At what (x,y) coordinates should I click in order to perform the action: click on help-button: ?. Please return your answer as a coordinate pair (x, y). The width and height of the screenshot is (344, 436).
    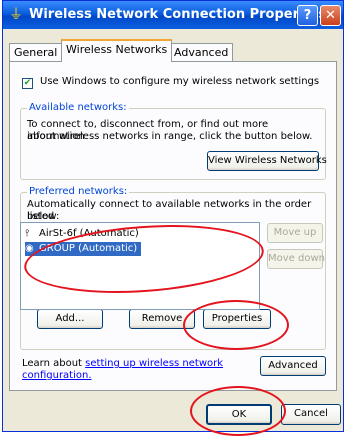
    Looking at the image, I should click on (307, 15).